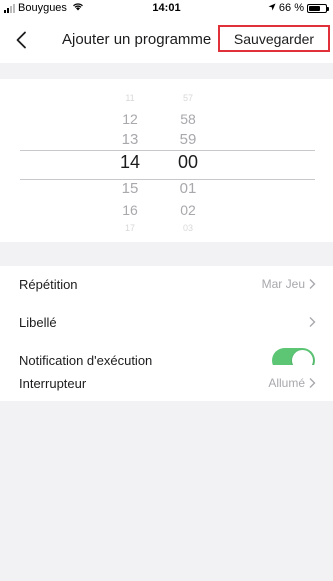 This screenshot has width=333, height=581. What do you see at coordinates (166, 8) in the screenshot?
I see `status-bar: Bouygues 14:01 66 %` at bounding box center [166, 8].